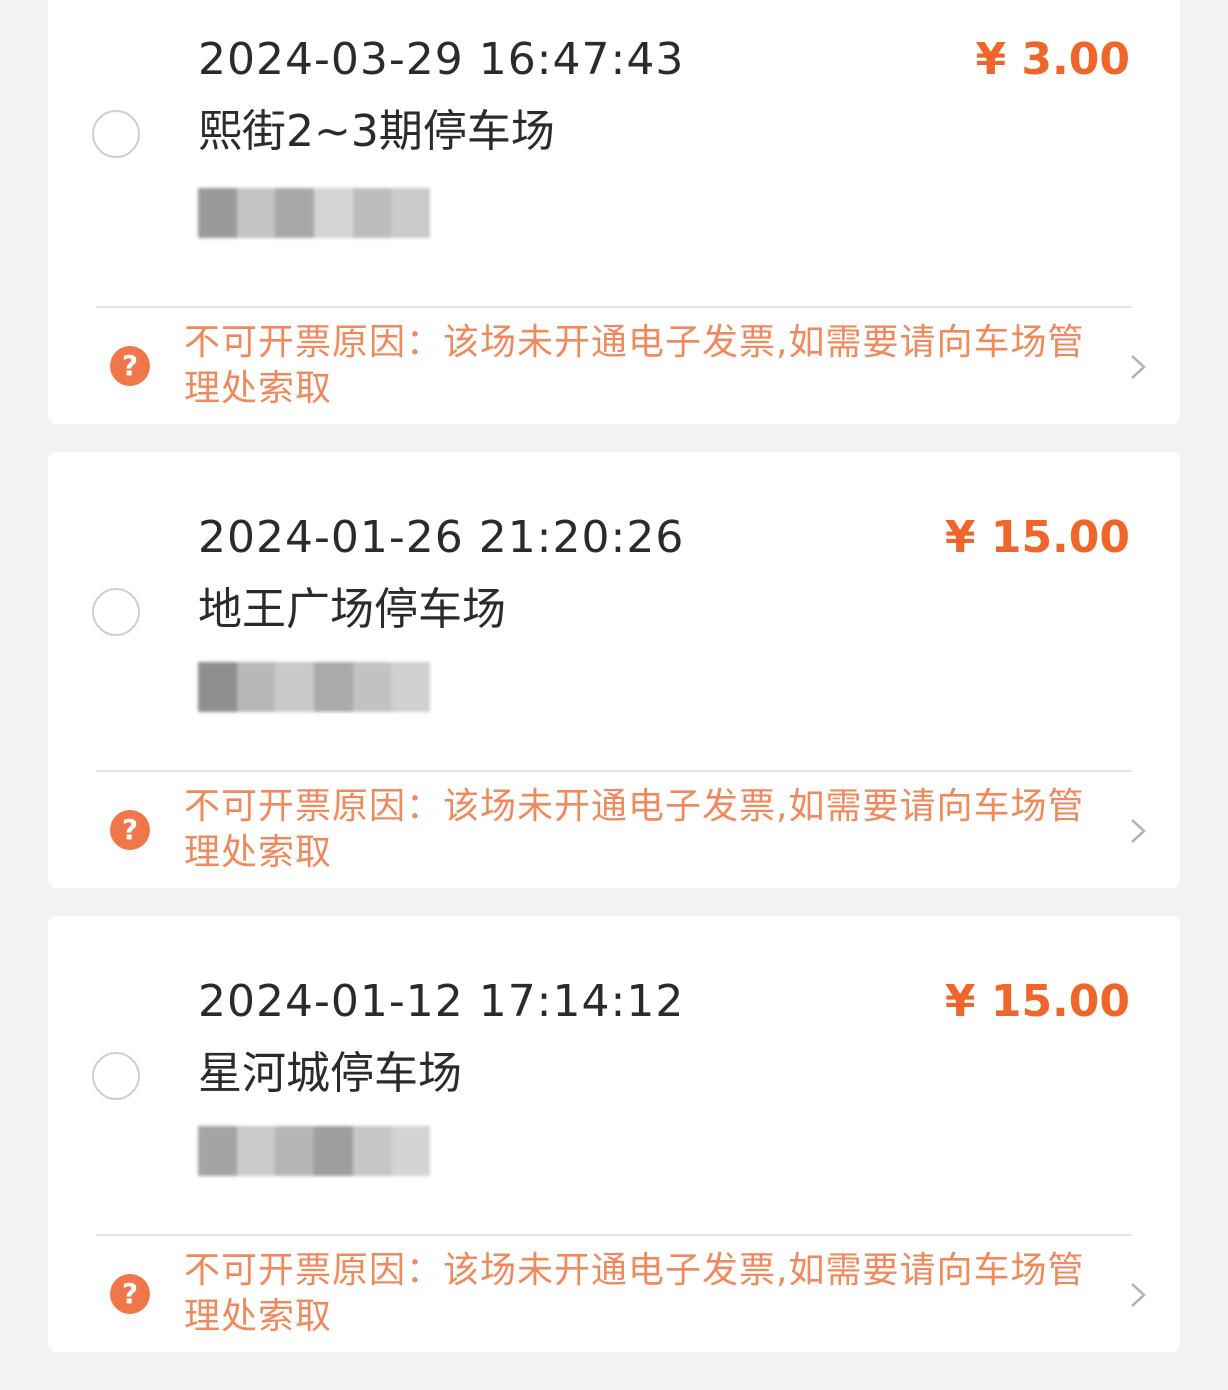 The image size is (1228, 1390). I want to click on record-datetime: 2024-03-29 16:47:43, so click(441, 59).